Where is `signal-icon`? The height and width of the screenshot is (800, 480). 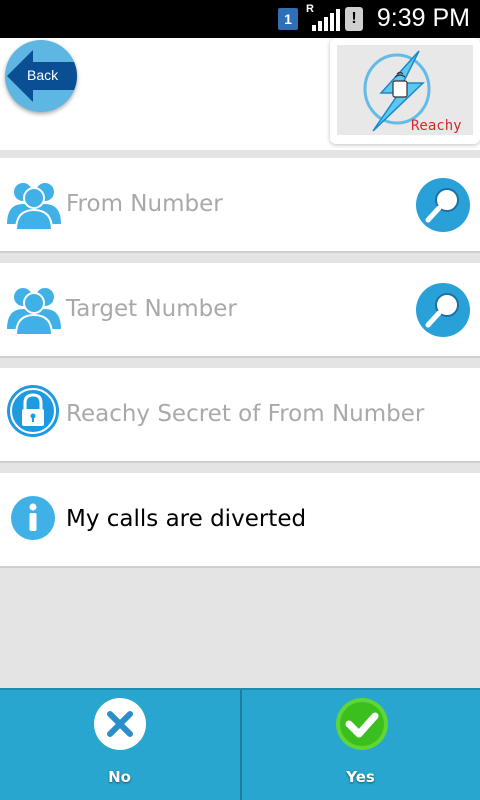 signal-icon is located at coordinates (326, 20).